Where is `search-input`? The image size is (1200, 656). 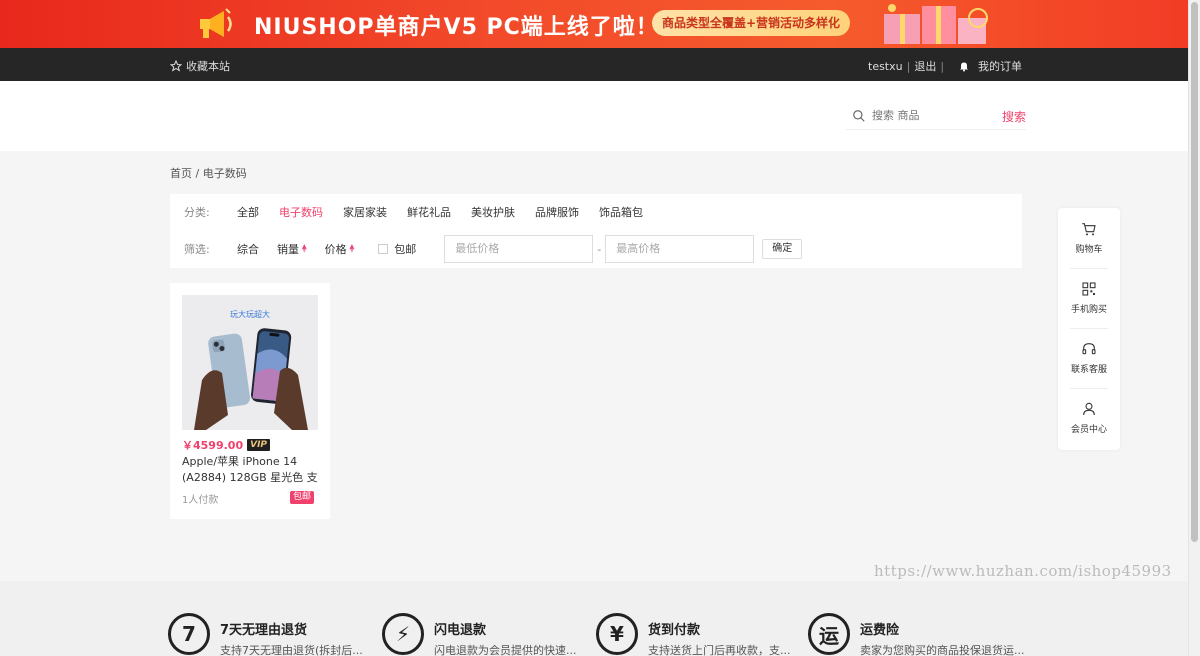 search-input is located at coordinates (932, 115).